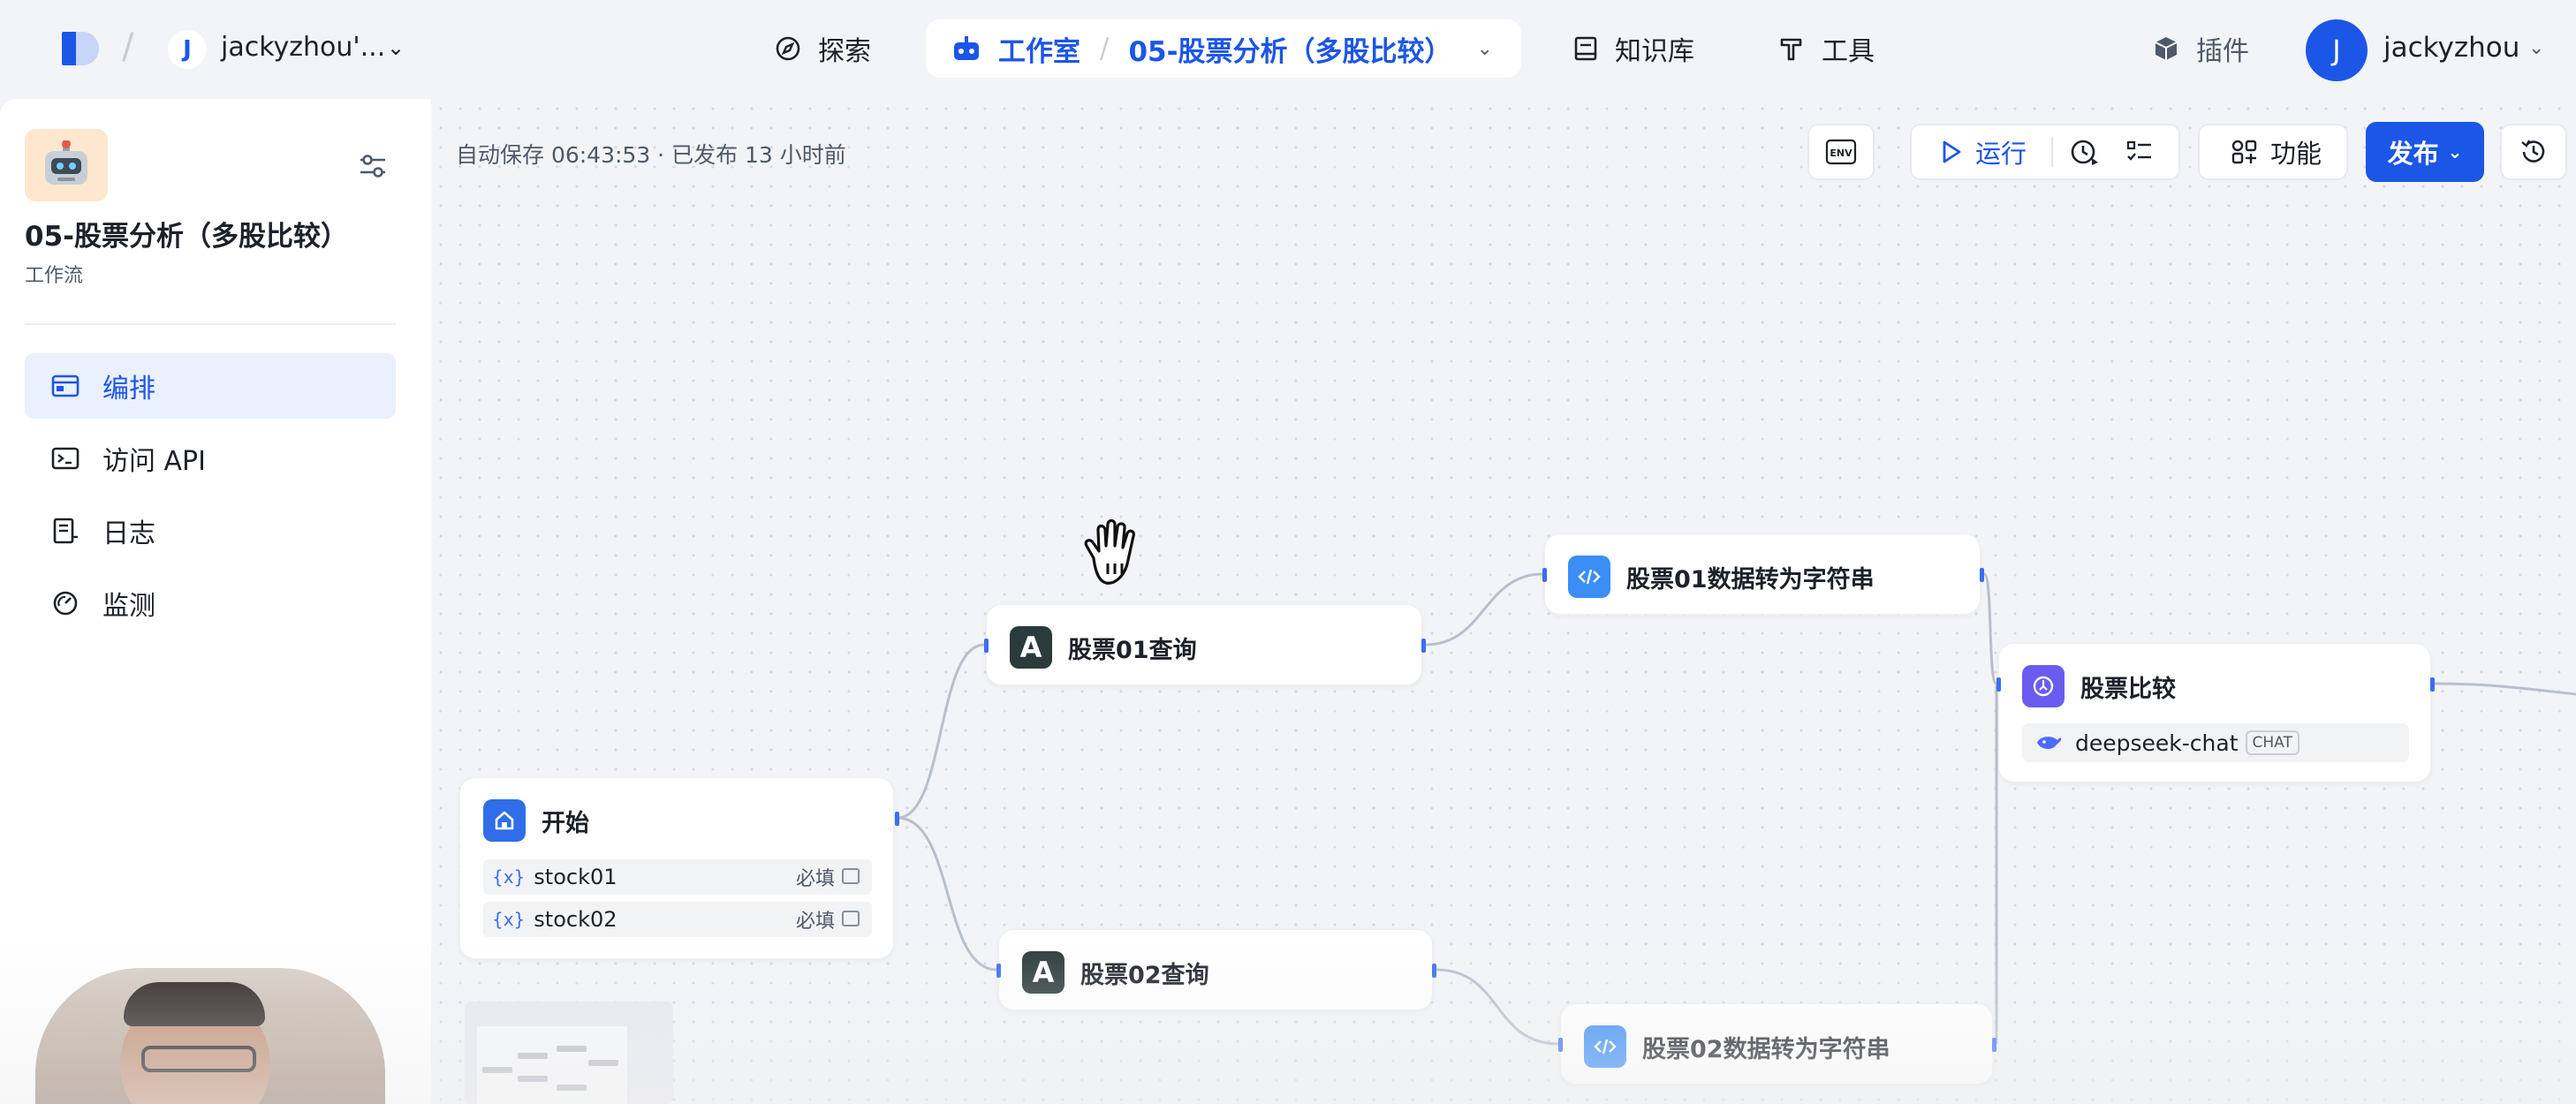  Describe the element at coordinates (851, 918) in the screenshot. I see `text-type-icon` at that location.